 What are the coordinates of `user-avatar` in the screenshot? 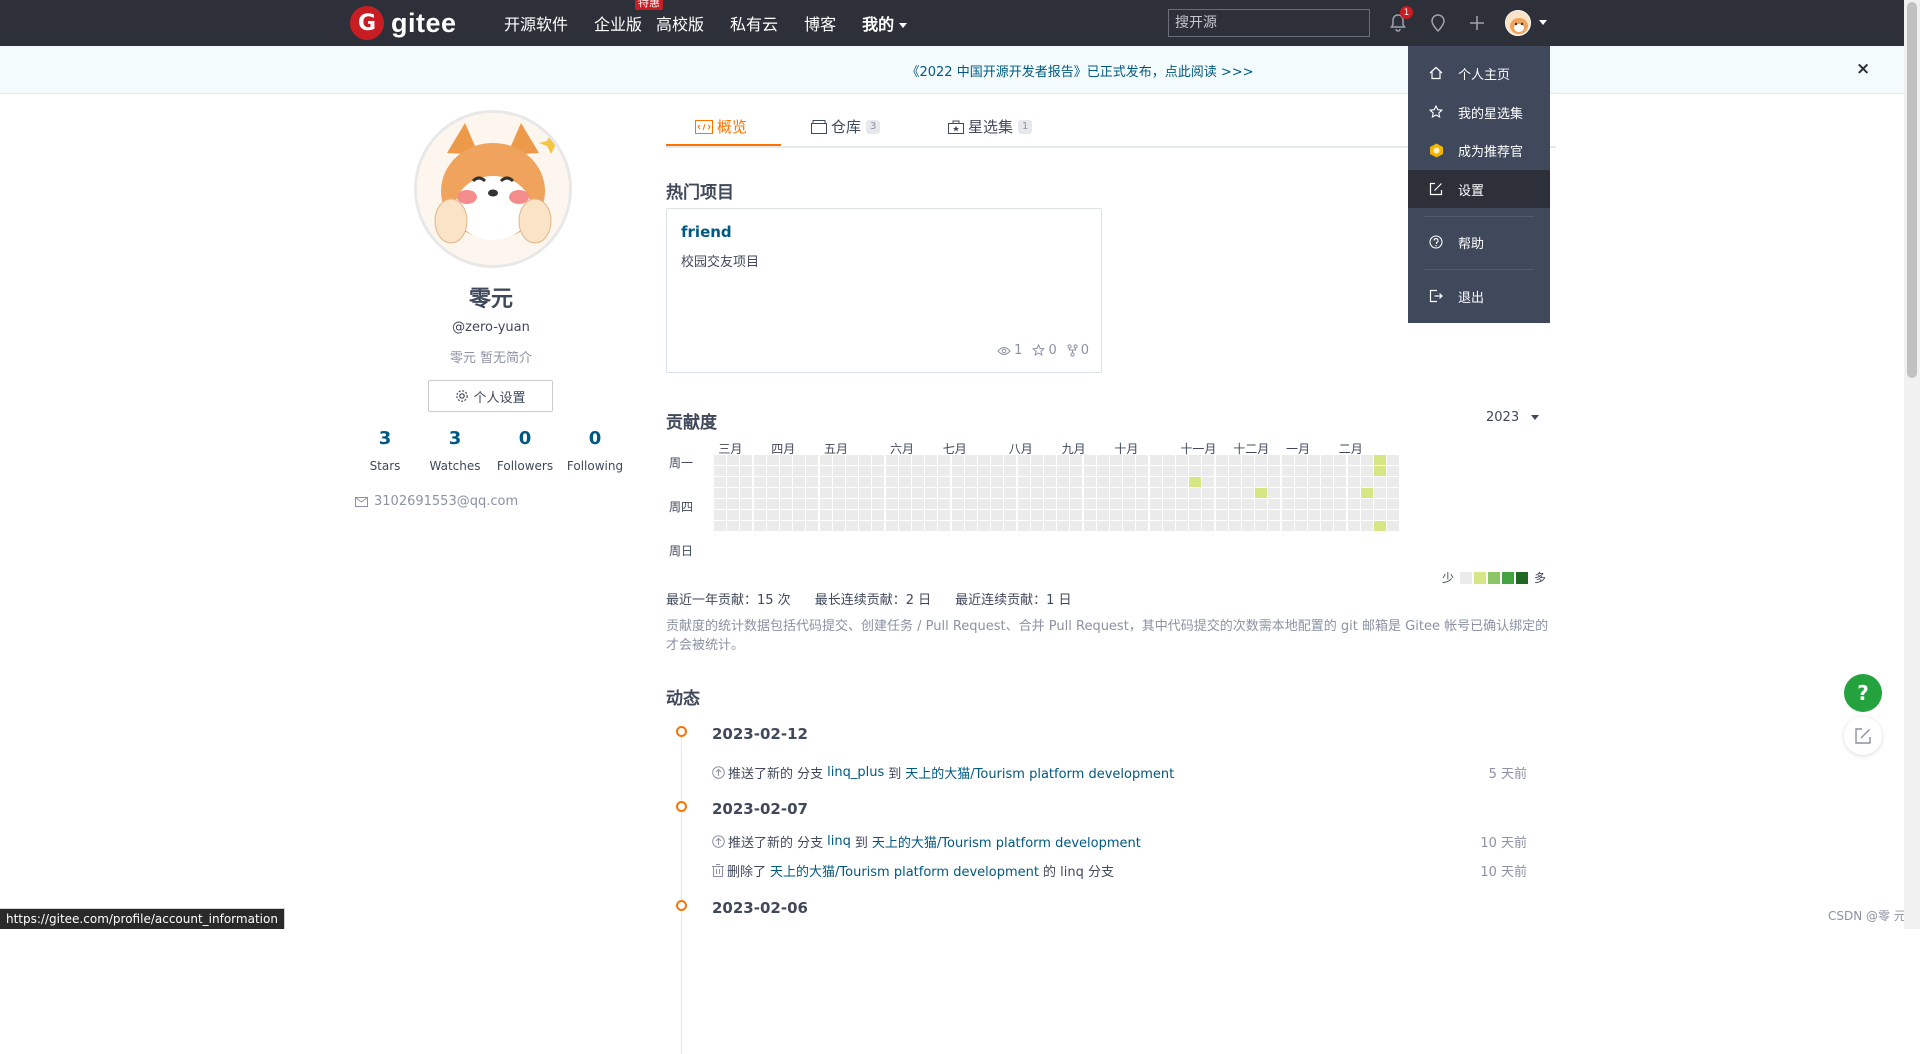 It's located at (1518, 23).